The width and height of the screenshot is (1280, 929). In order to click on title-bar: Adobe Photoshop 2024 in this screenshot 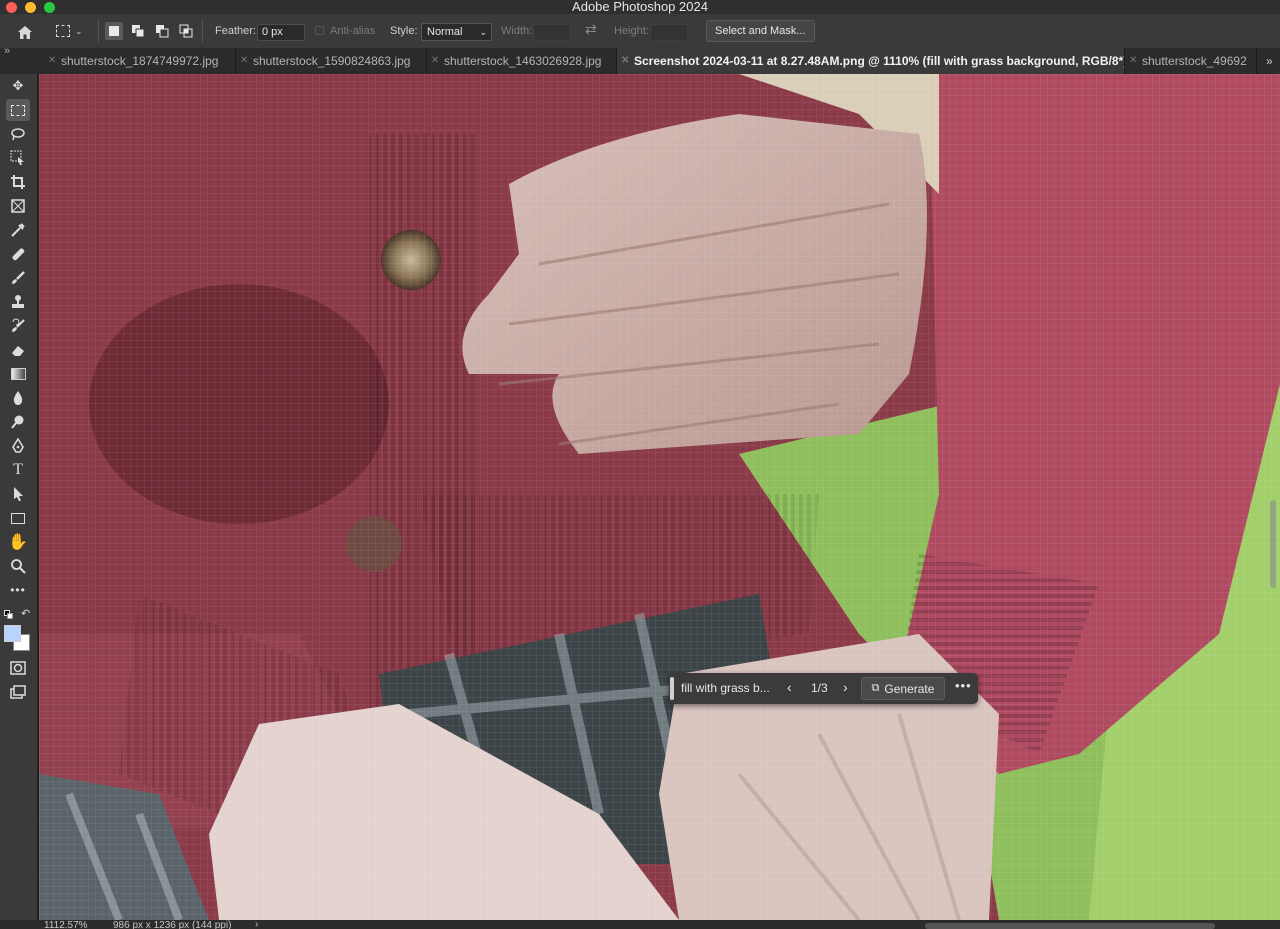, I will do `click(640, 7)`.